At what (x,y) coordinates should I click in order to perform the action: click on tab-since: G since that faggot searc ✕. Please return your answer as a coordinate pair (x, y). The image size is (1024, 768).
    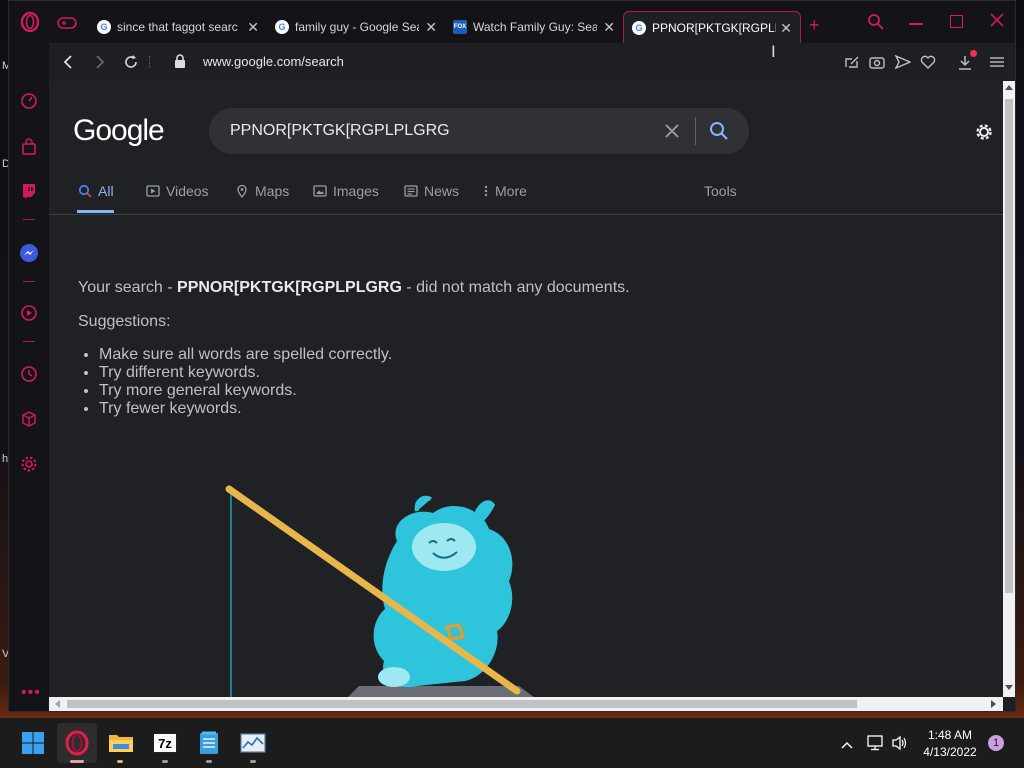
    Looking at the image, I should click on (178, 27).